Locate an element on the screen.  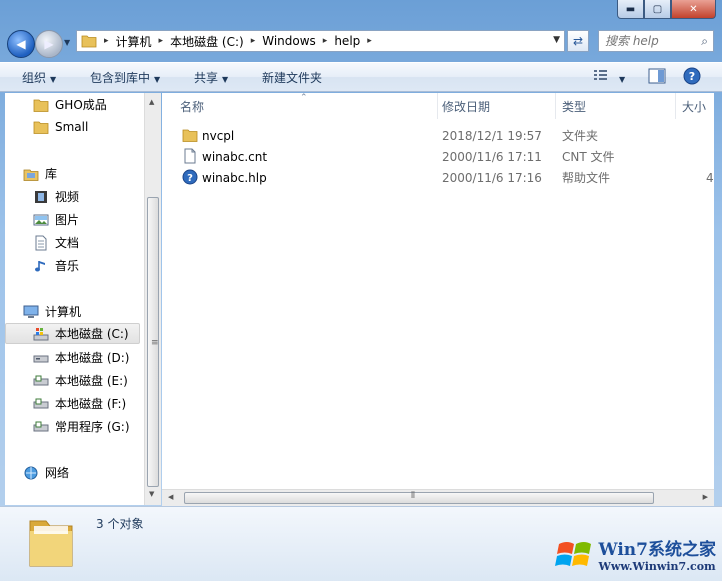
navigation-scrollbar: ▲ ≡ ▼ is located at coordinates (152, 299).